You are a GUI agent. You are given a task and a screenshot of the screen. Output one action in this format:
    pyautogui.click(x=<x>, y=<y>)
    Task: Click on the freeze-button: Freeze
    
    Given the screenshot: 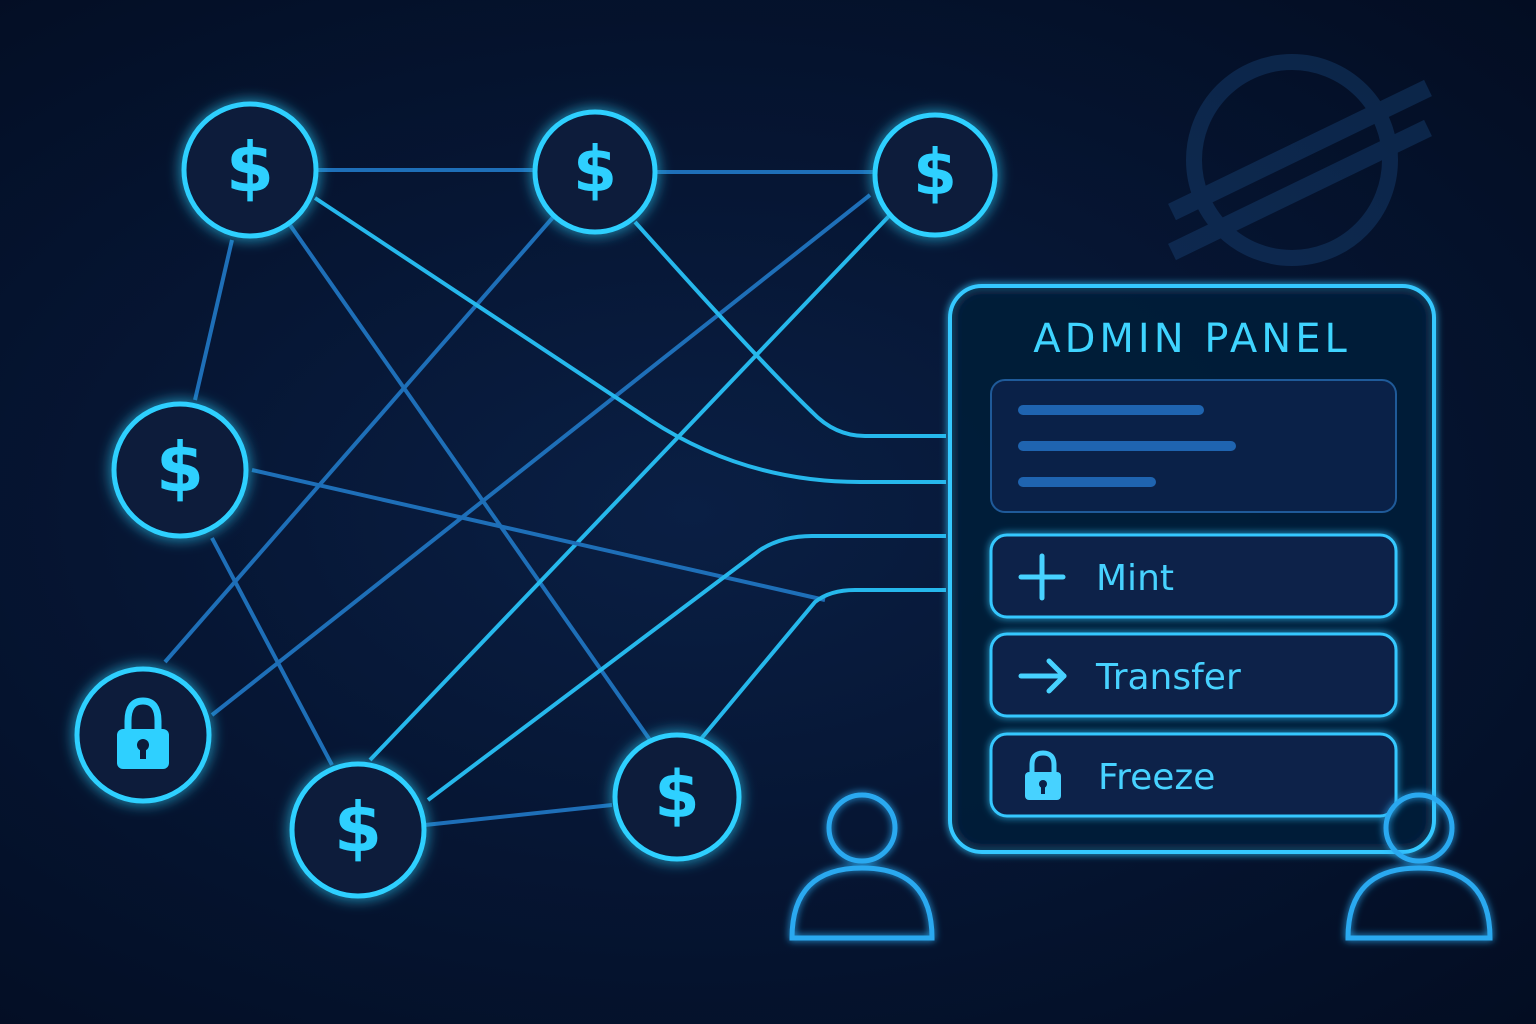 What is the action you would take?
    pyautogui.click(x=1193, y=775)
    